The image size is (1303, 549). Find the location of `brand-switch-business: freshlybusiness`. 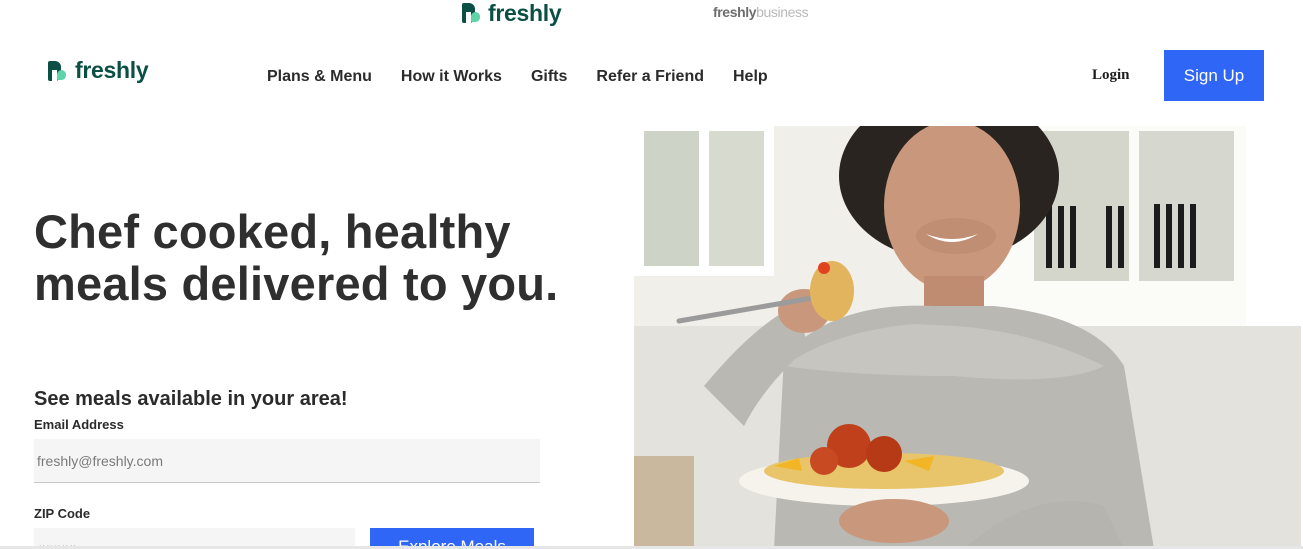

brand-switch-business: freshlybusiness is located at coordinates (761, 12).